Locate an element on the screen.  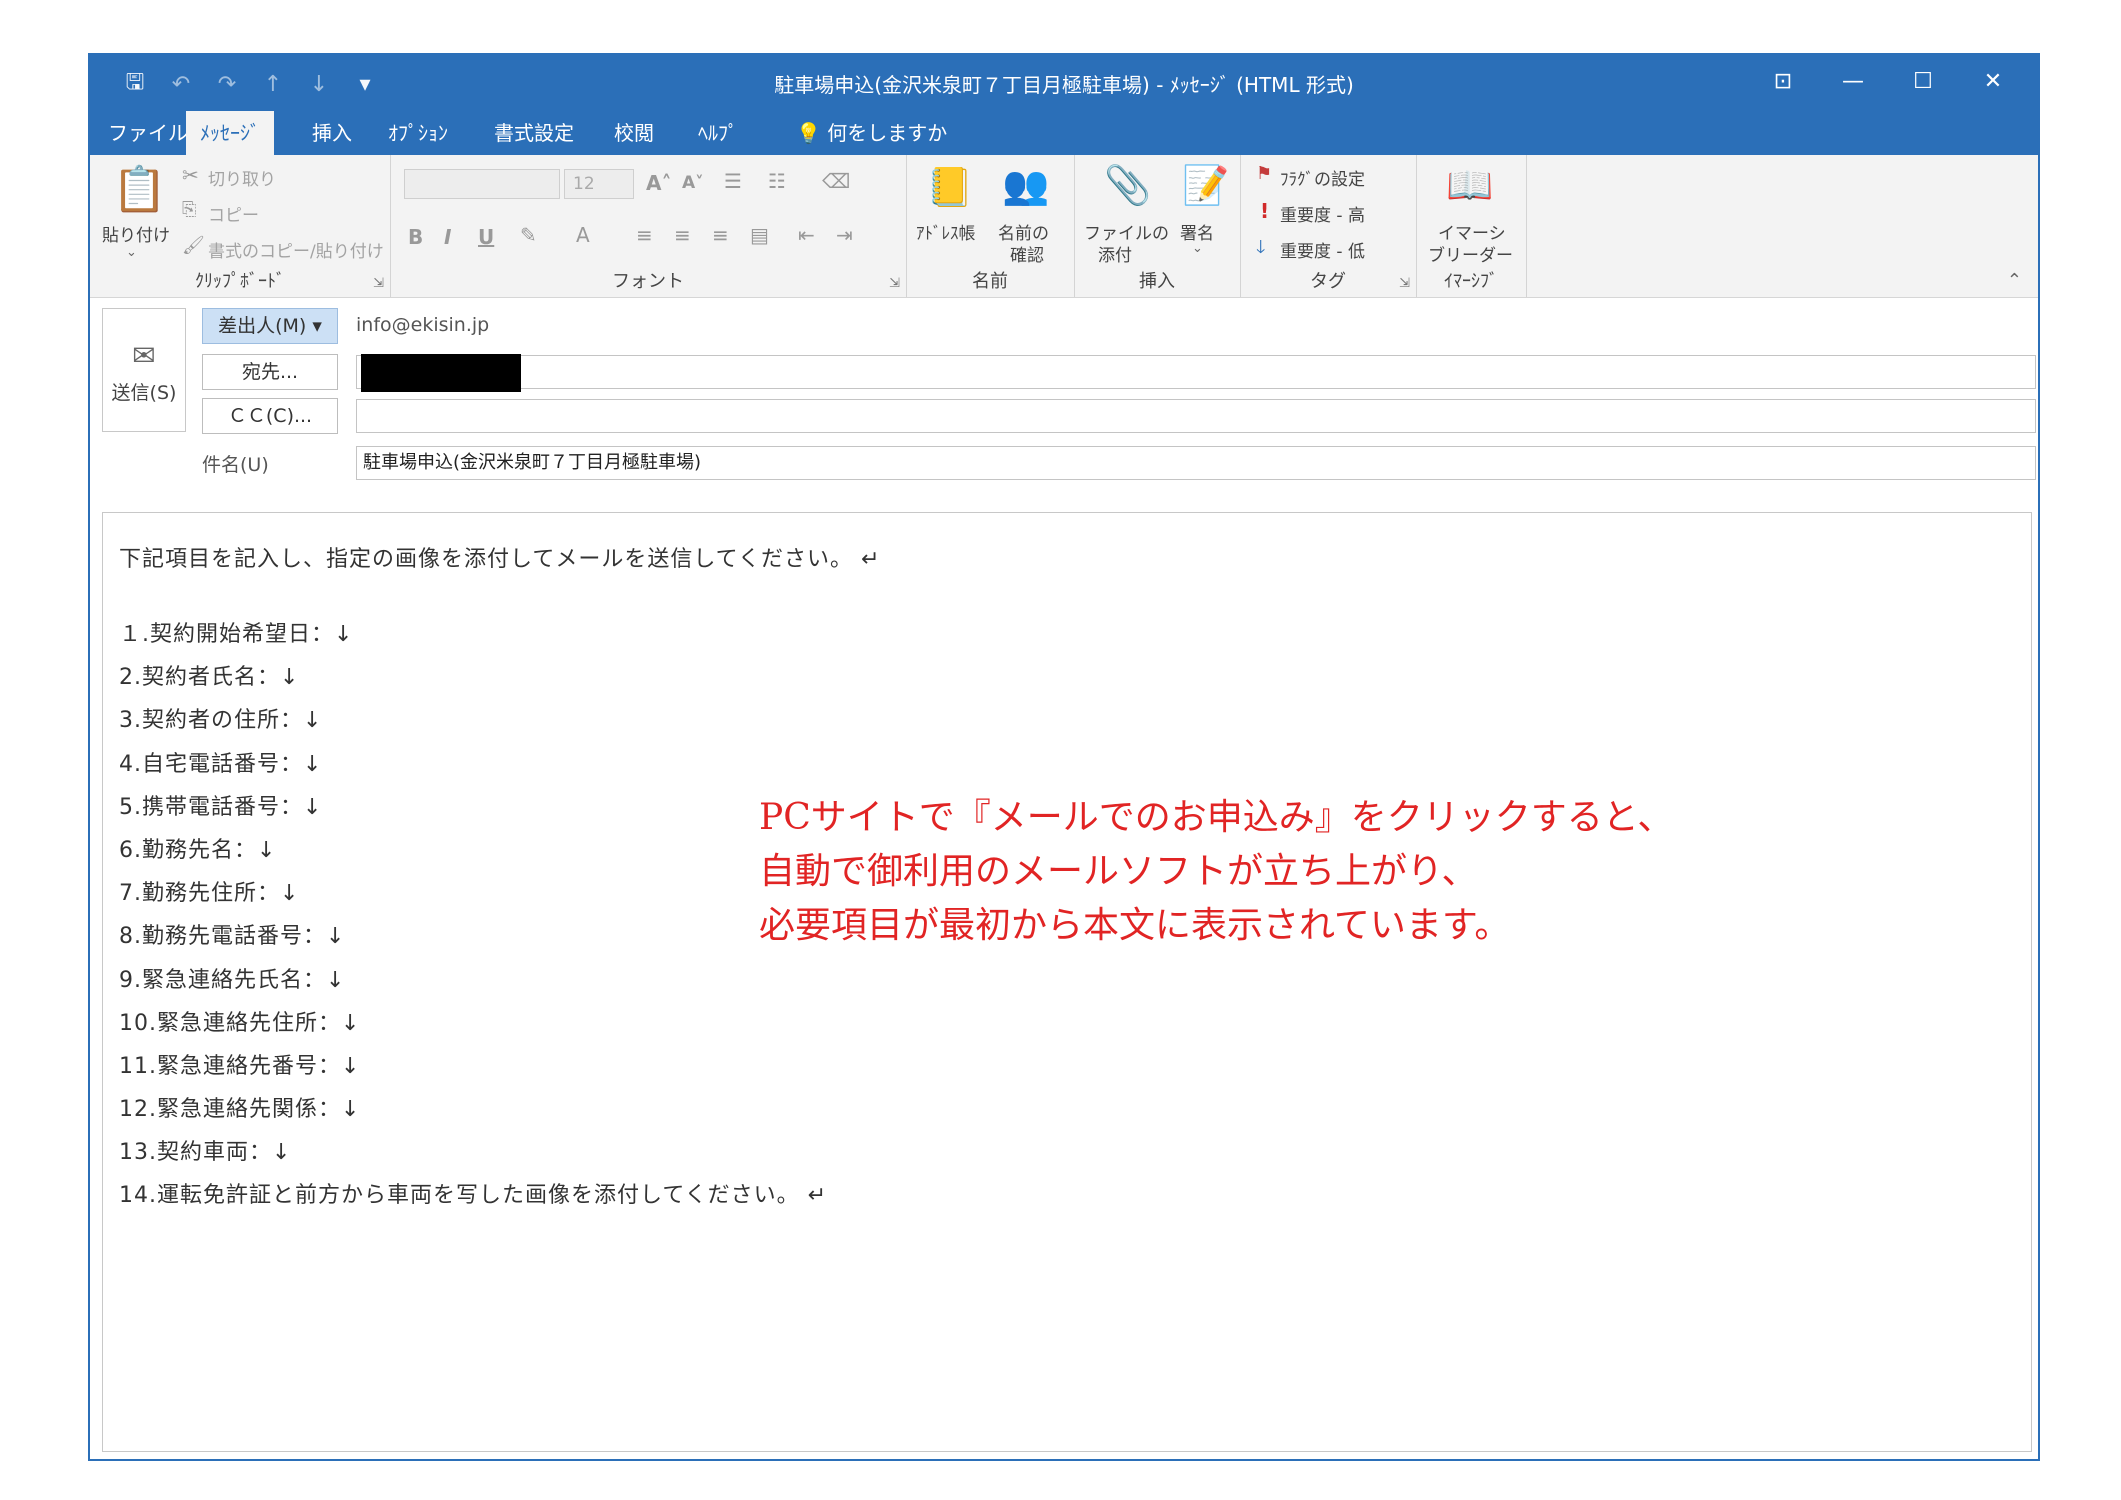
list-item: 3.契約者の住所：↓ is located at coordinates (221, 721).